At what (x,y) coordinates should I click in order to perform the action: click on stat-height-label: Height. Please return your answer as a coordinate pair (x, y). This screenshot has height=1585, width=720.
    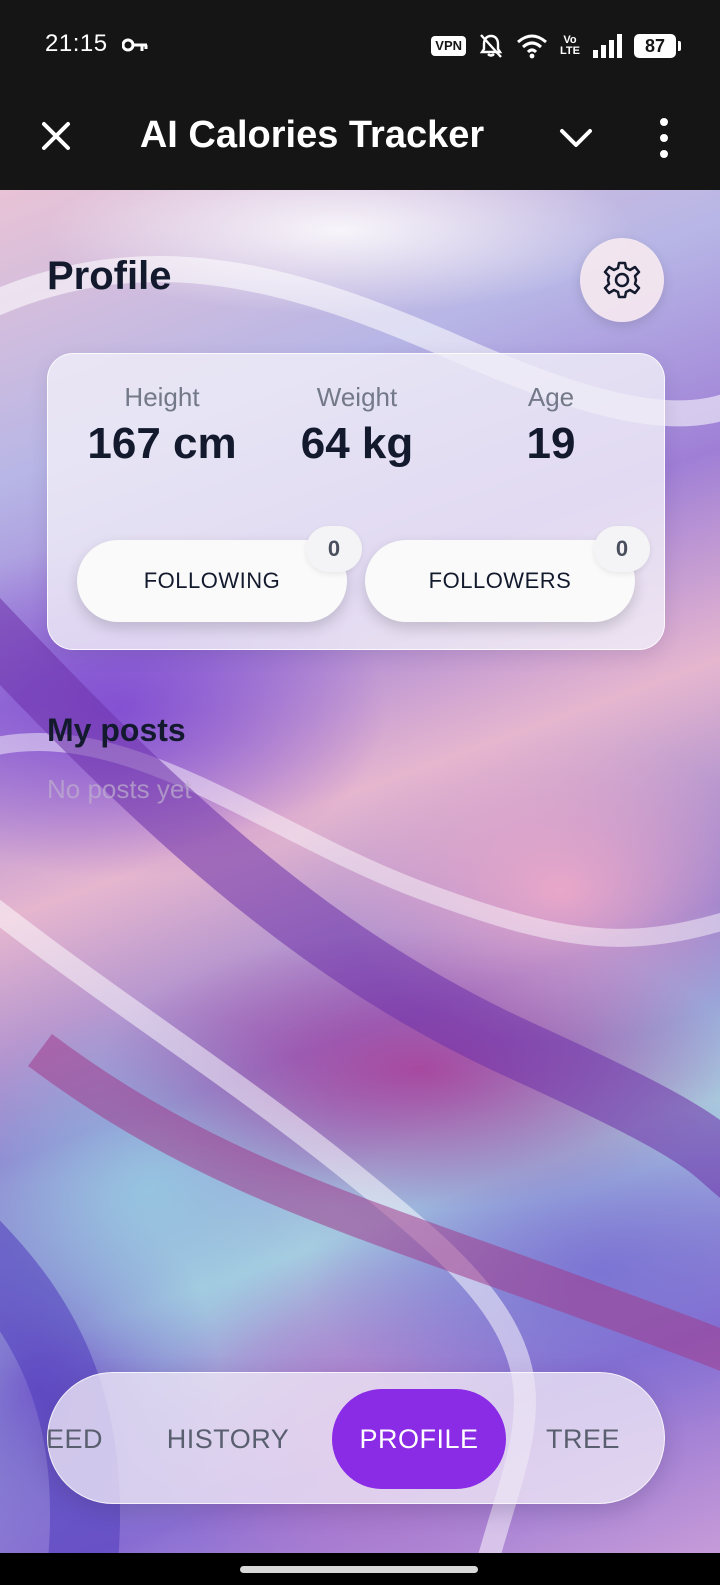
    Looking at the image, I should click on (162, 397).